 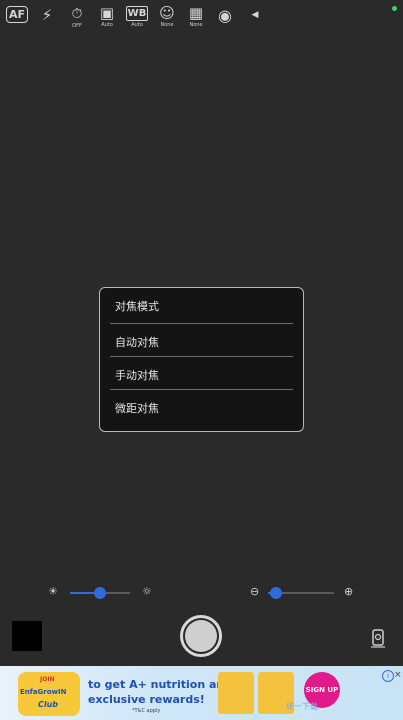 I want to click on capture-glyph: ◉, so click(x=225, y=15).